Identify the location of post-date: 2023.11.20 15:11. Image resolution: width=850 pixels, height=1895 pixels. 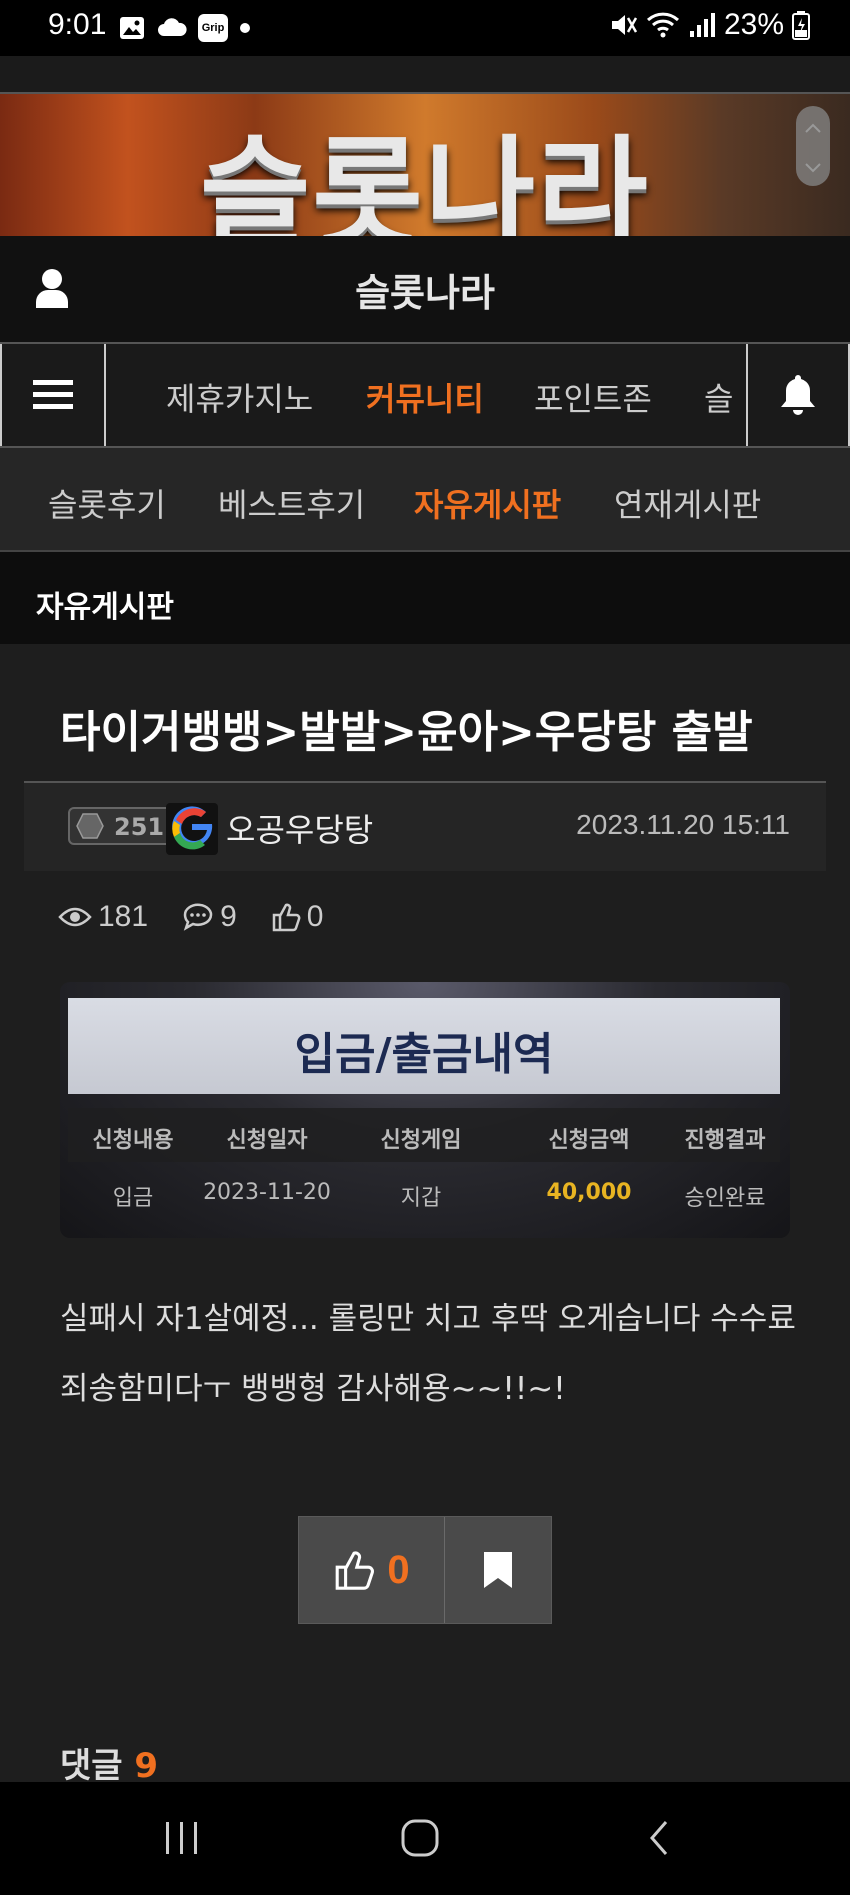
(683, 824).